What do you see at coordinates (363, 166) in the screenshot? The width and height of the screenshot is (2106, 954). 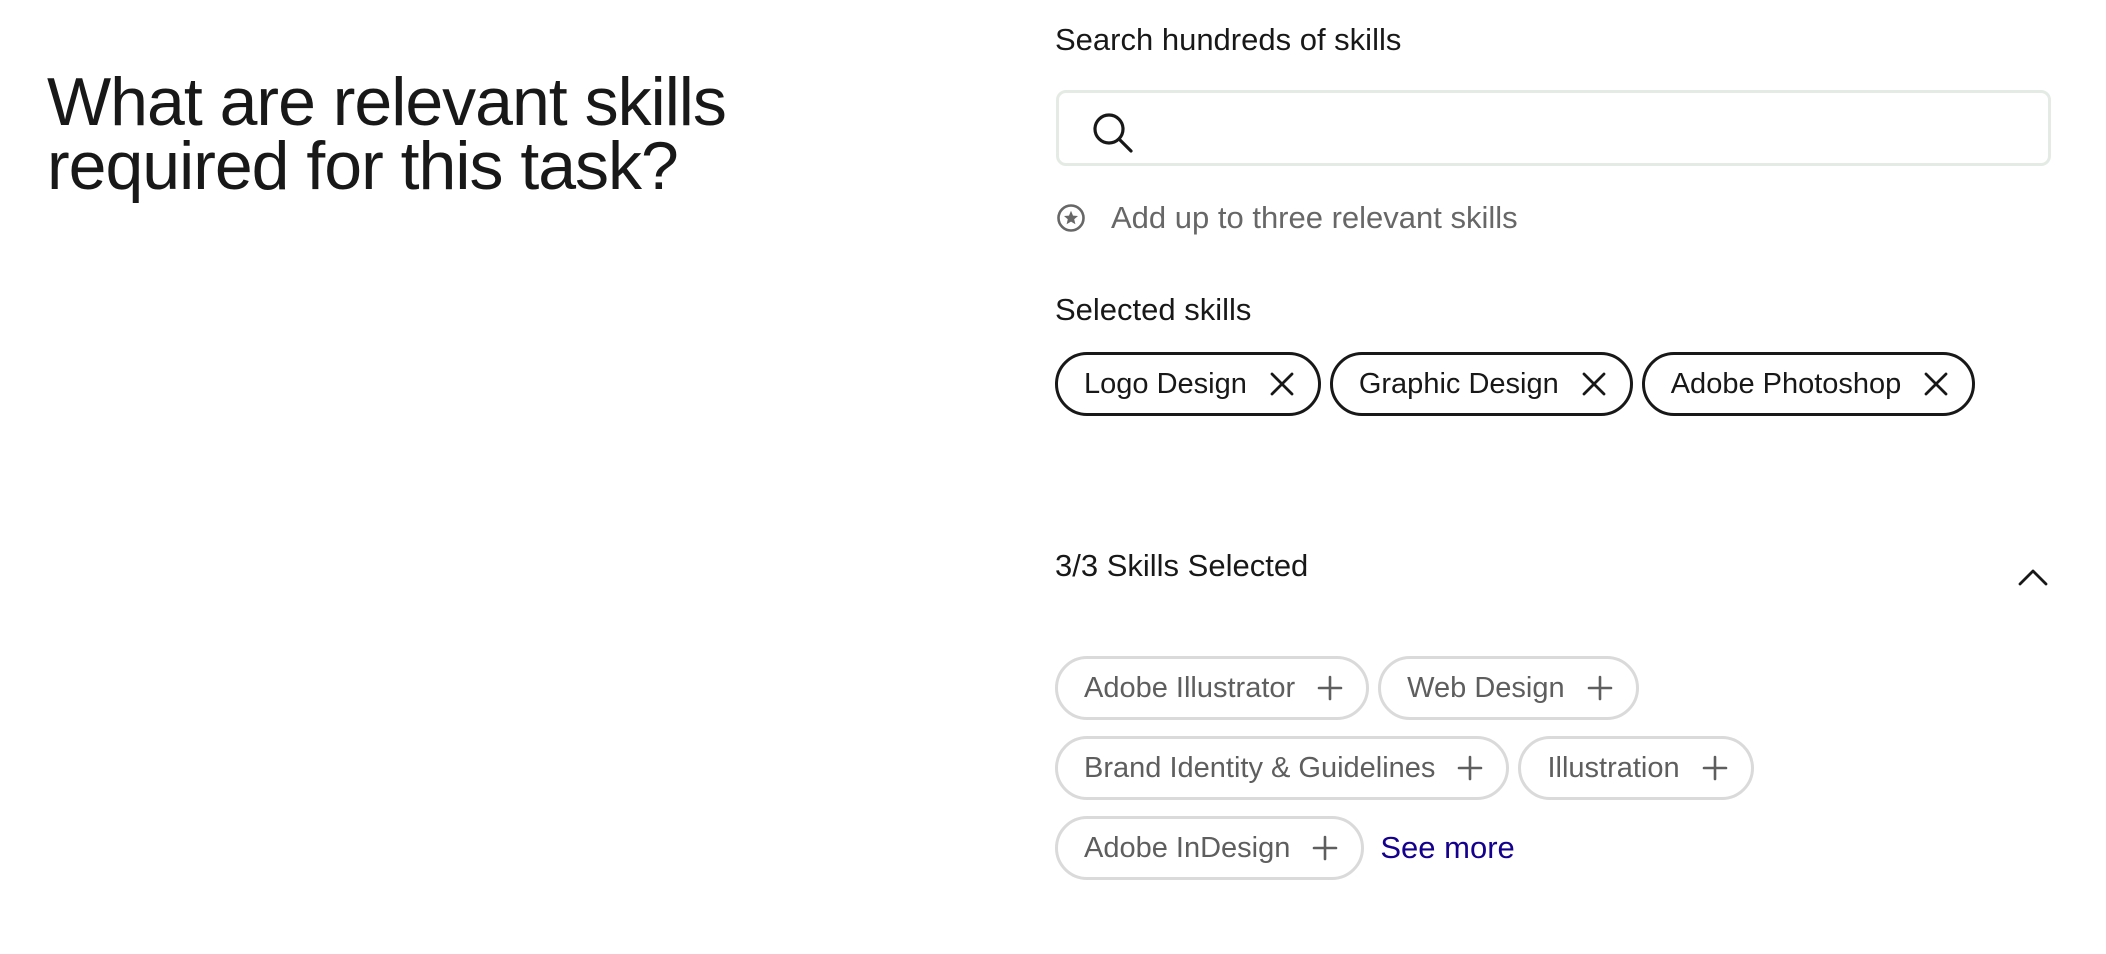 I see `page-title-line-2: required for this task?` at bounding box center [363, 166].